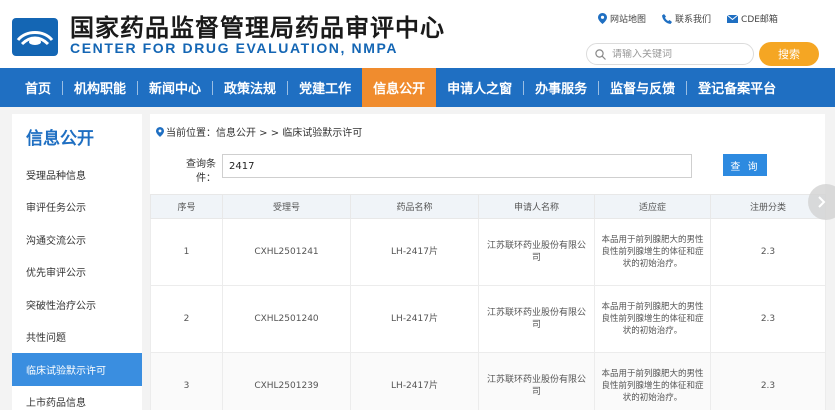 This screenshot has width=835, height=410. Describe the element at coordinates (286, 206) in the screenshot. I see `col-header-acceptance-no: 受理号` at that location.